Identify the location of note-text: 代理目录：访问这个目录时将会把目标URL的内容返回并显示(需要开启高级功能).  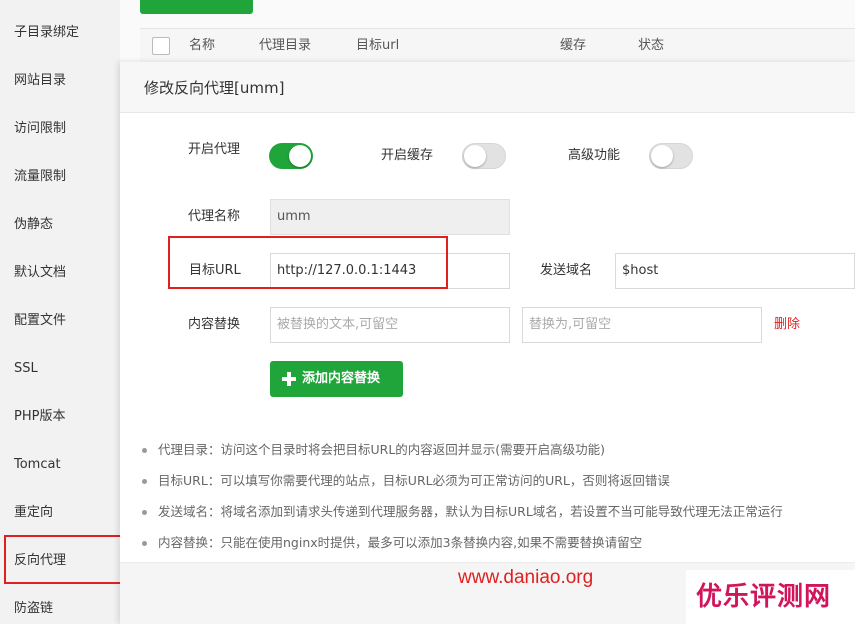
(382, 449).